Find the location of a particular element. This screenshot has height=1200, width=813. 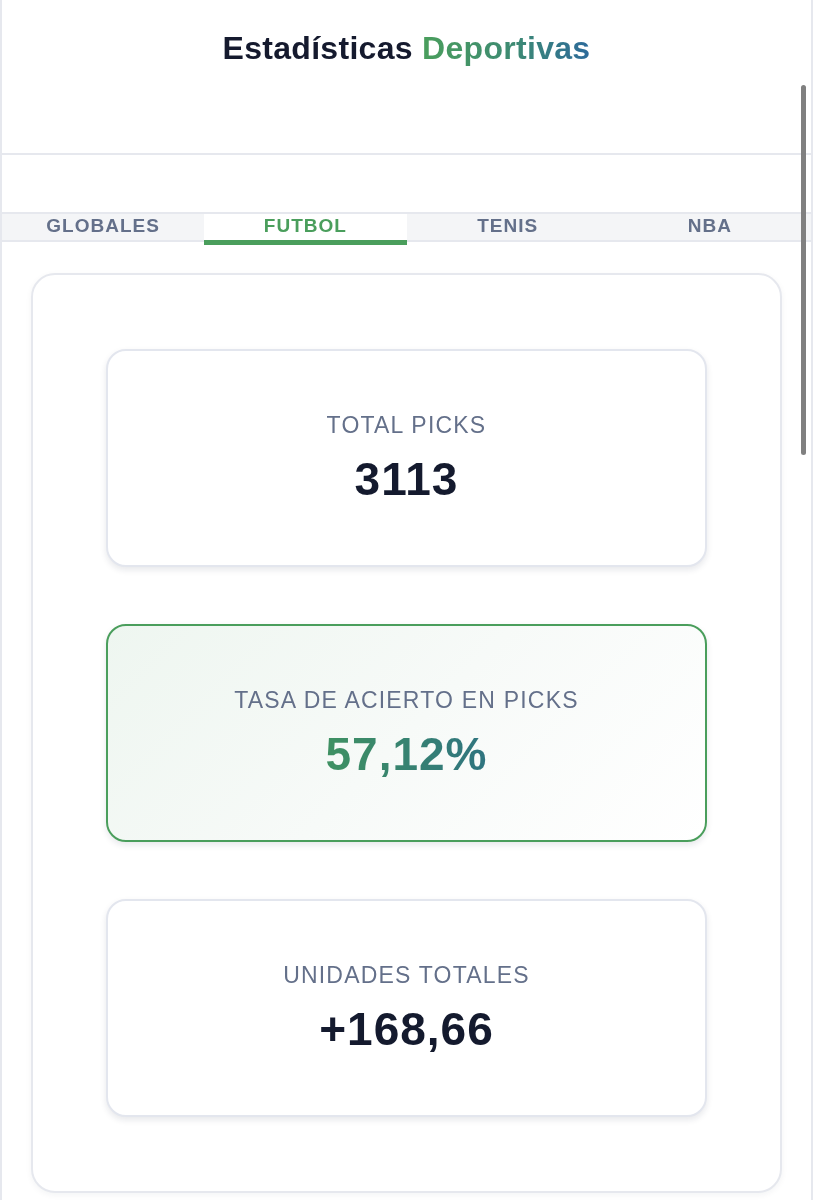

stat-label: UNIDADES TOTALES is located at coordinates (406, 975).